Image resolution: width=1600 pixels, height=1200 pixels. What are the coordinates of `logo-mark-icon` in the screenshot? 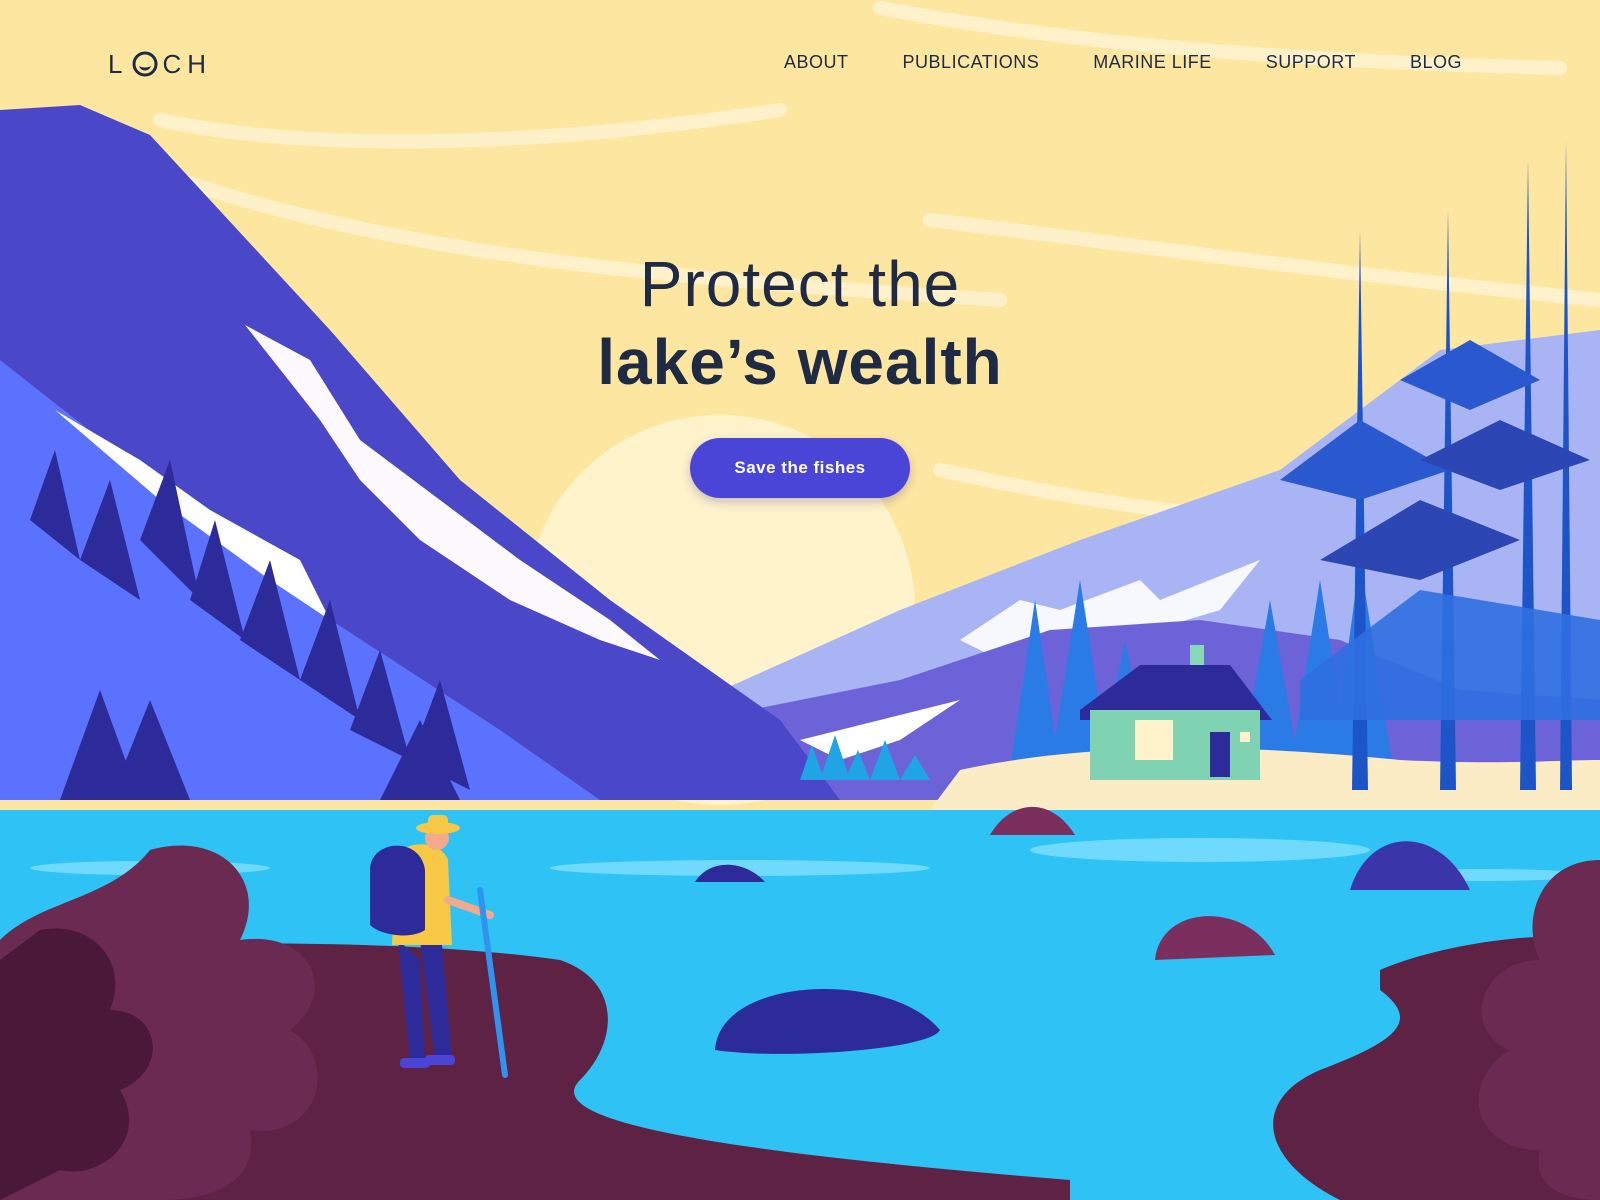 It's located at (145, 64).